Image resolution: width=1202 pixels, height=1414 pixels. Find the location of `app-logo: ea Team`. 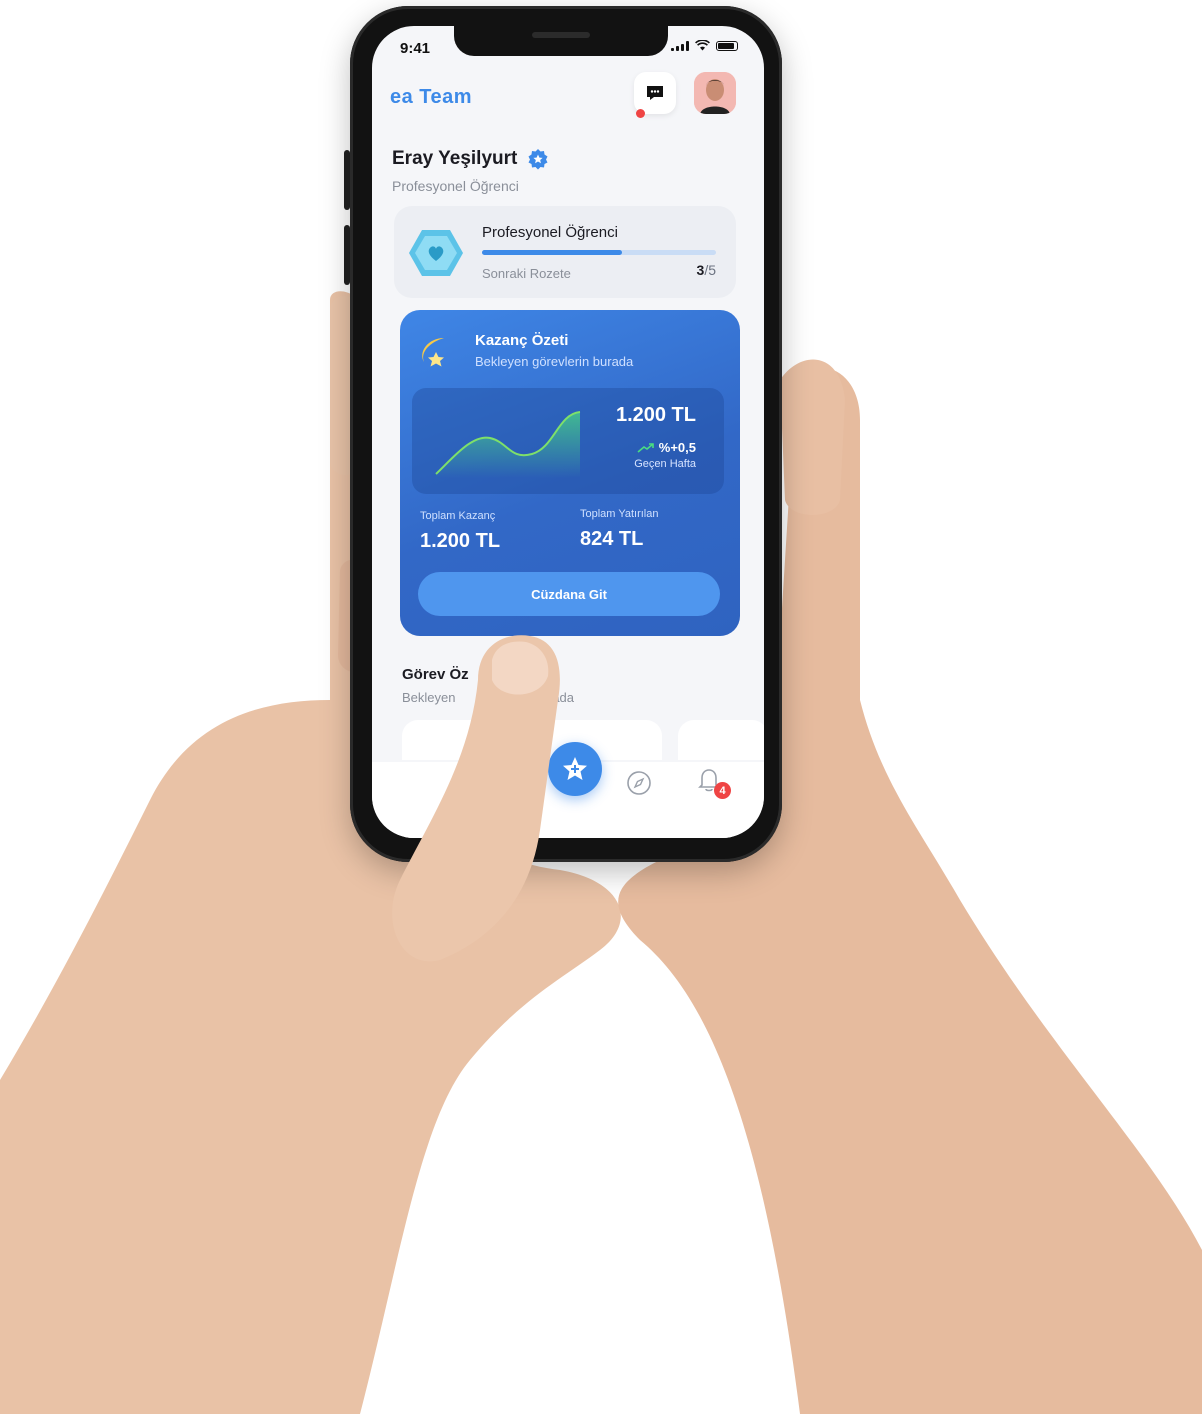

app-logo: ea Team is located at coordinates (431, 97).